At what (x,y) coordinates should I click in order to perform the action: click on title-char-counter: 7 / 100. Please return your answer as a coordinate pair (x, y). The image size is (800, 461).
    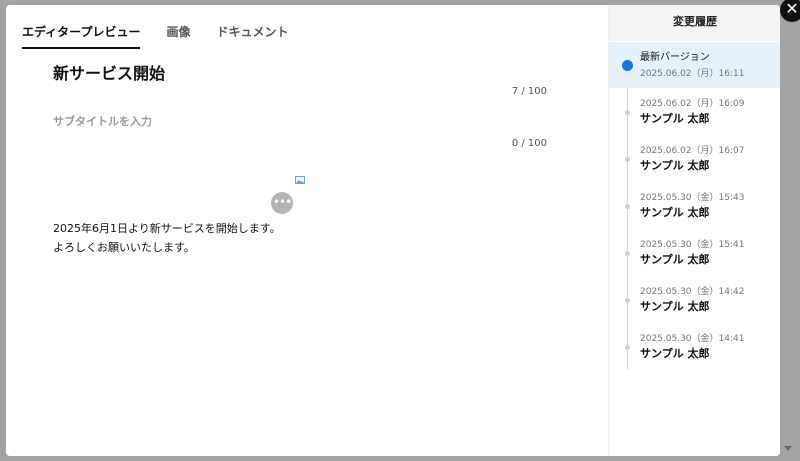
    Looking at the image, I should click on (529, 91).